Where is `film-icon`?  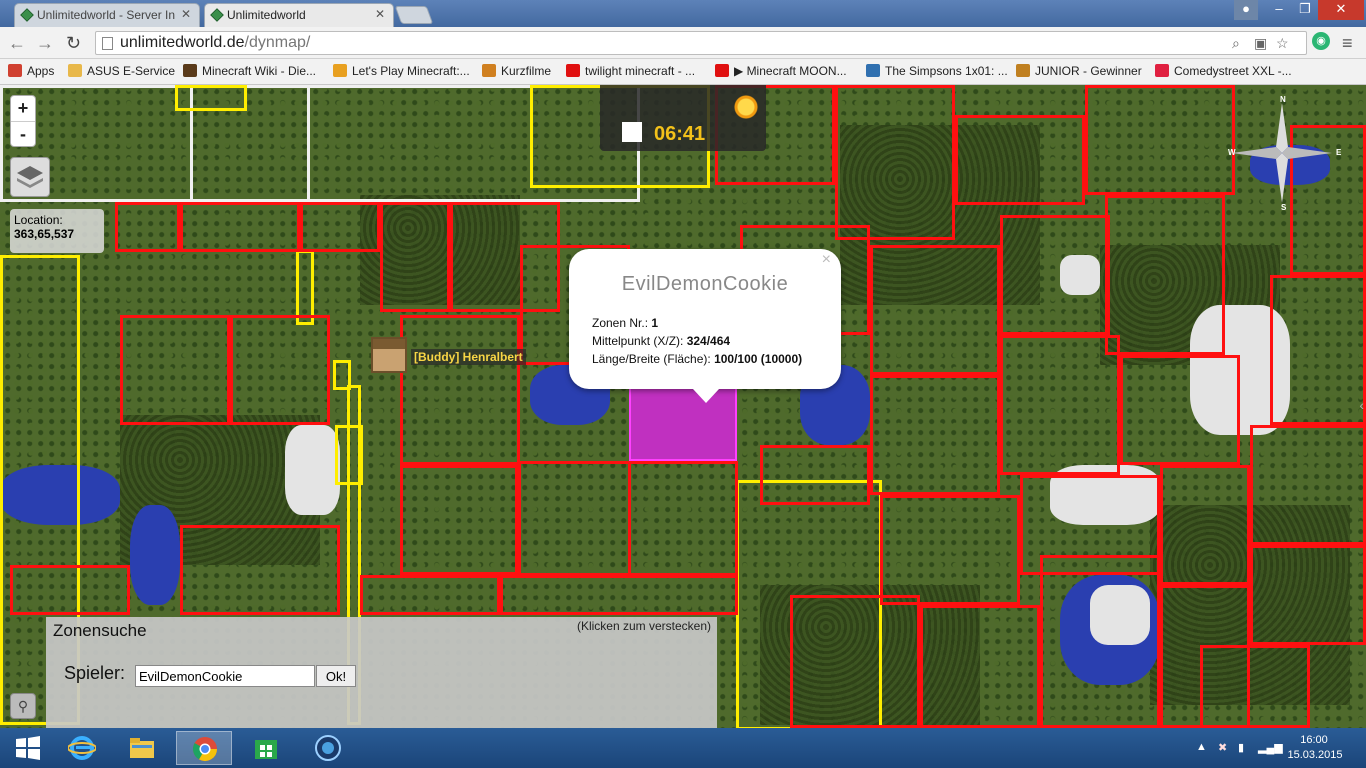 film-icon is located at coordinates (489, 70).